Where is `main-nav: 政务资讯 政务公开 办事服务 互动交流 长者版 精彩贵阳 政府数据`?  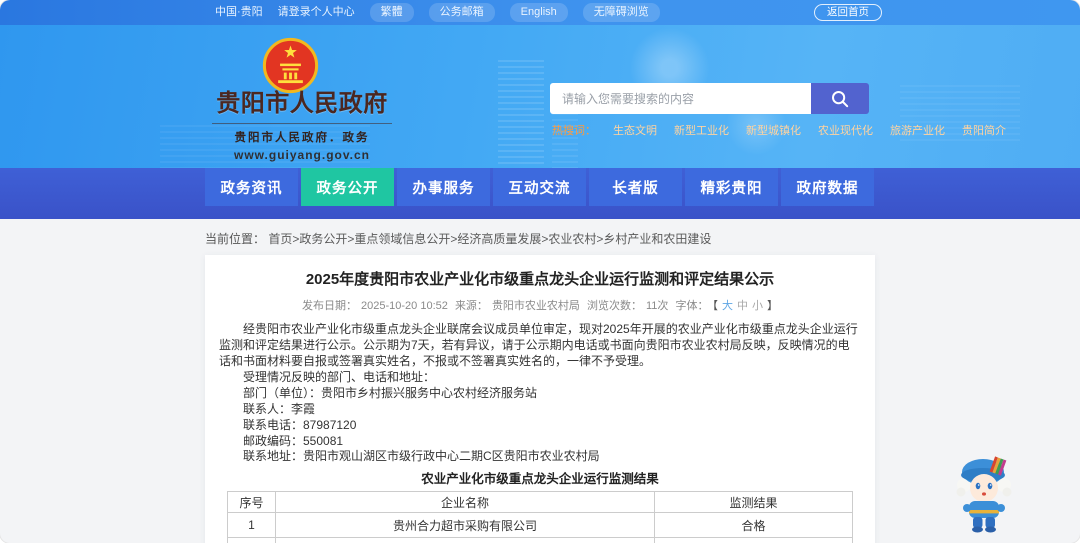
main-nav: 政务资讯 政务公开 办事服务 互动交流 长者版 精彩贵阳 政府数据 is located at coordinates (540, 193).